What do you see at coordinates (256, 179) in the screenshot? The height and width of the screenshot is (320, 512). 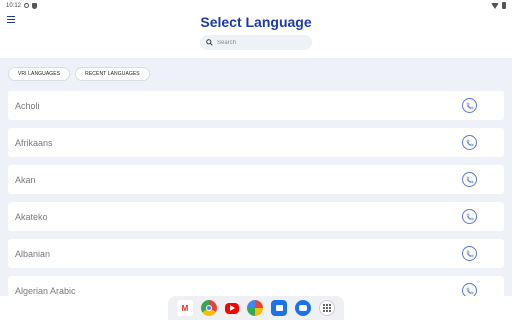 I see `language-row-akan: Akan` at bounding box center [256, 179].